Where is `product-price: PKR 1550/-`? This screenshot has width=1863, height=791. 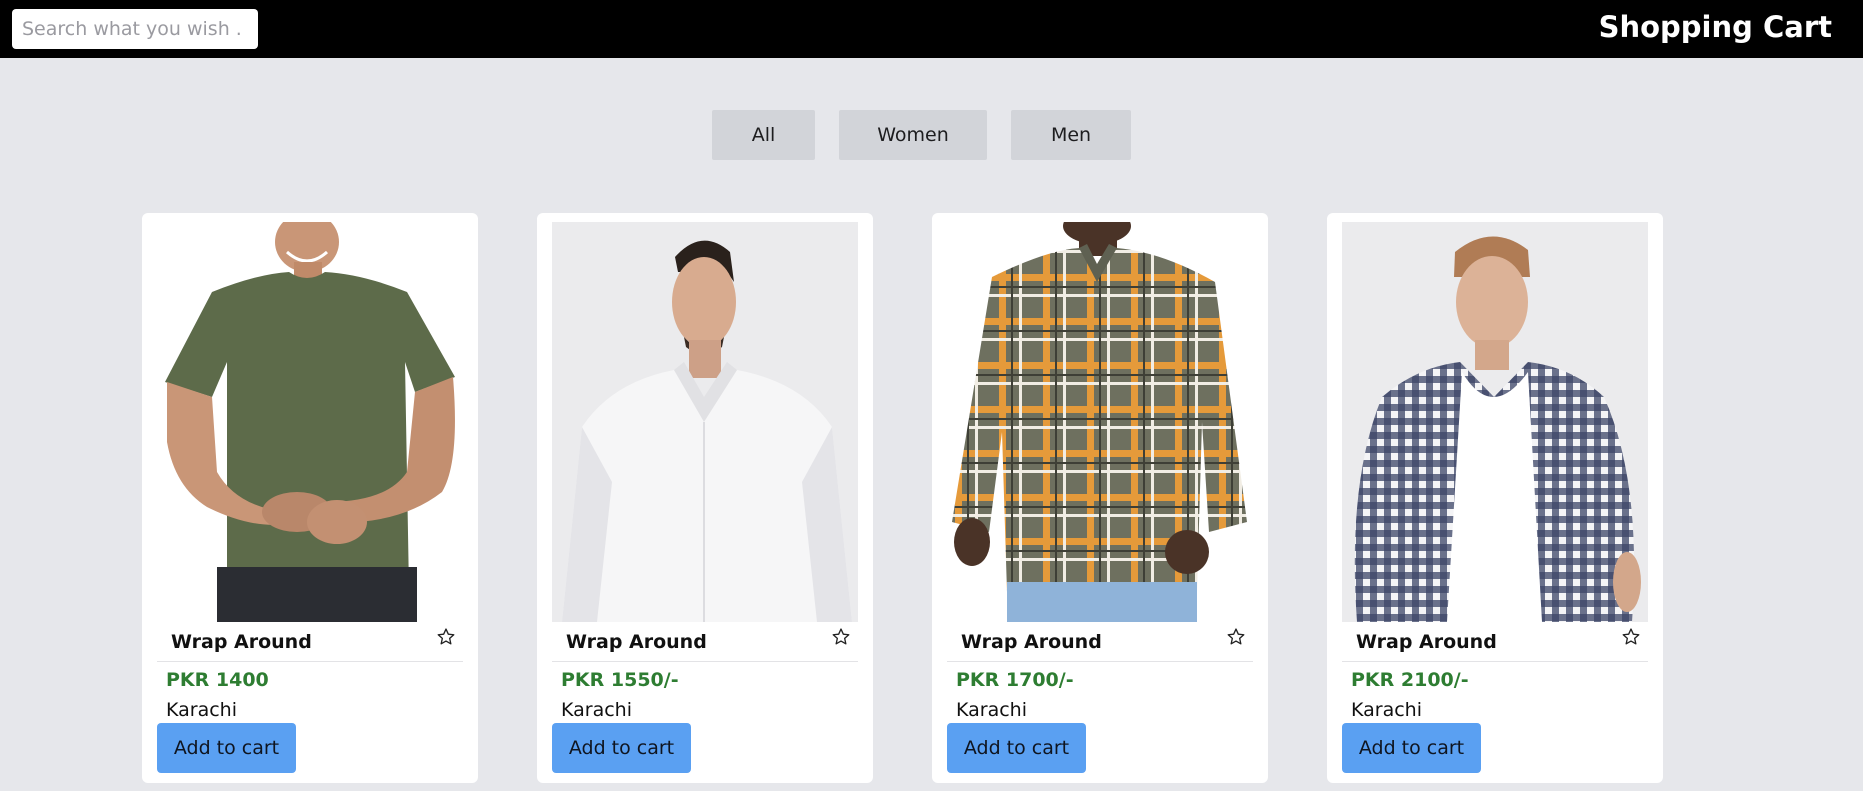
product-price: PKR 1550/- is located at coordinates (620, 680).